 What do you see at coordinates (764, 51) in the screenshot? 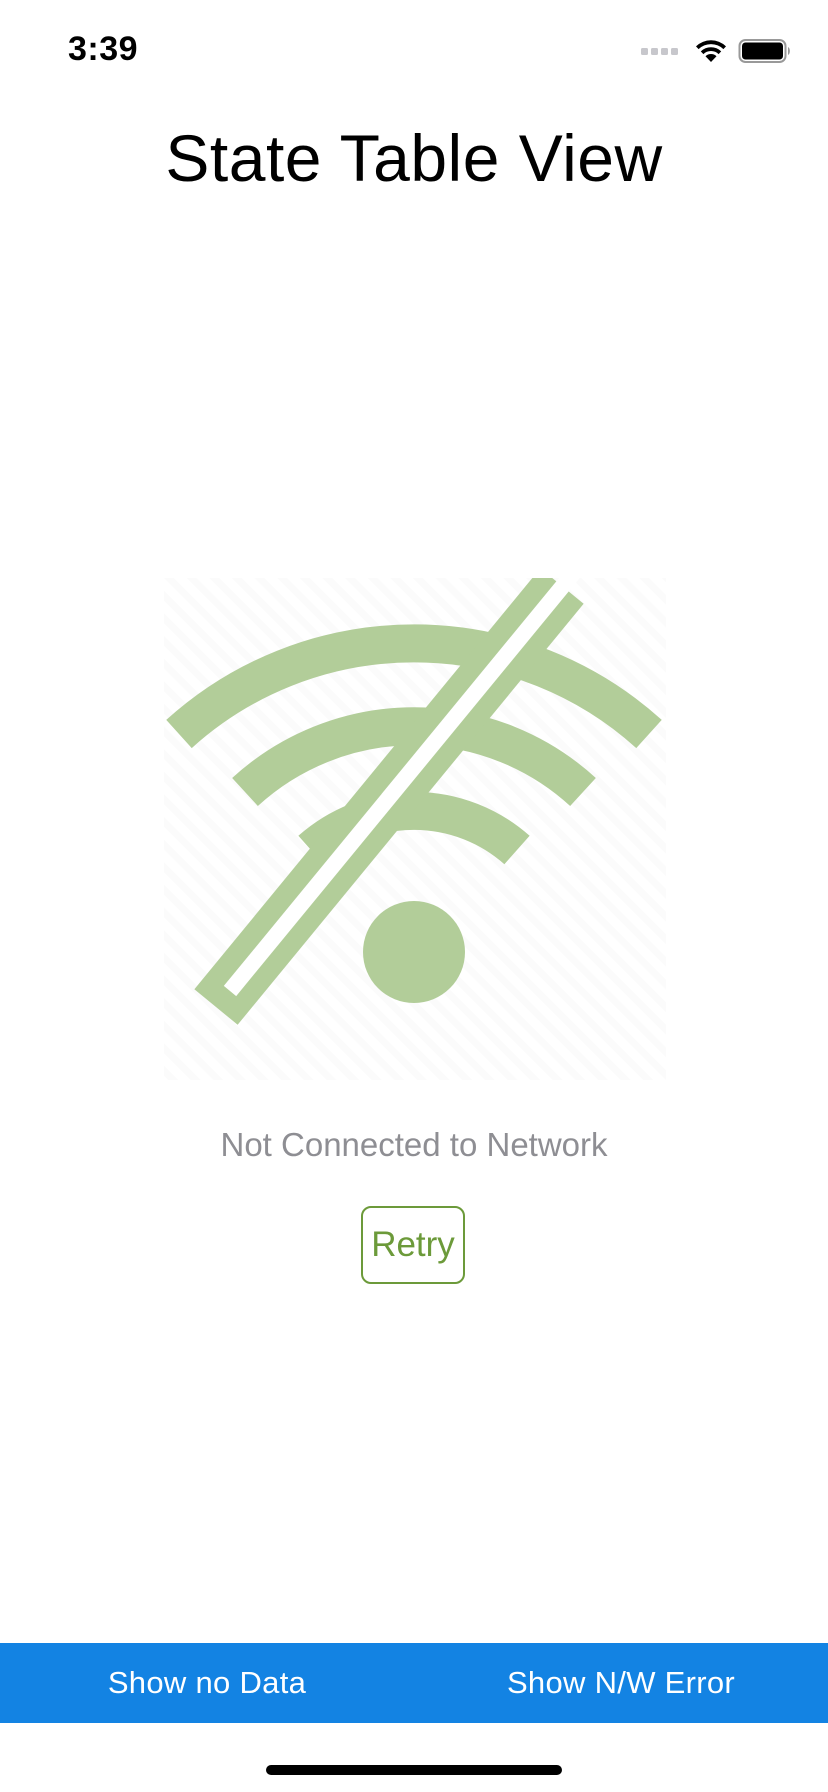
I see `battery-icon` at bounding box center [764, 51].